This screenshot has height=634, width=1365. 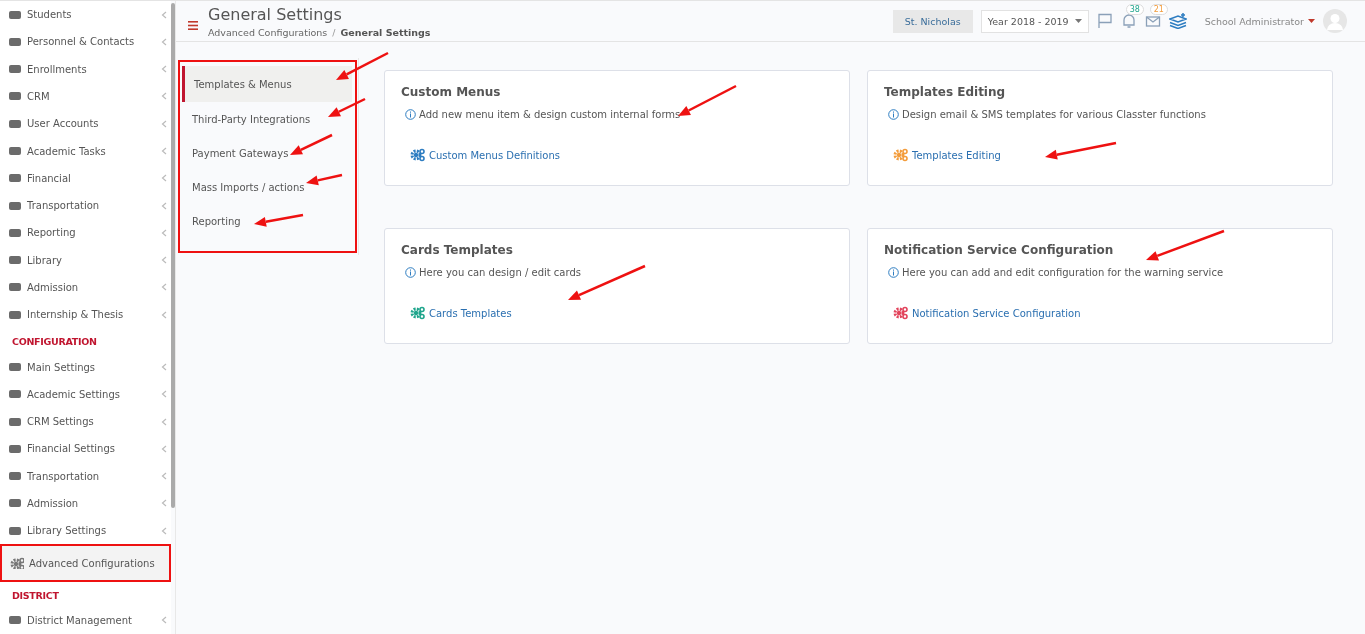 I want to click on count-badge: 38, so click(x=1134, y=9).